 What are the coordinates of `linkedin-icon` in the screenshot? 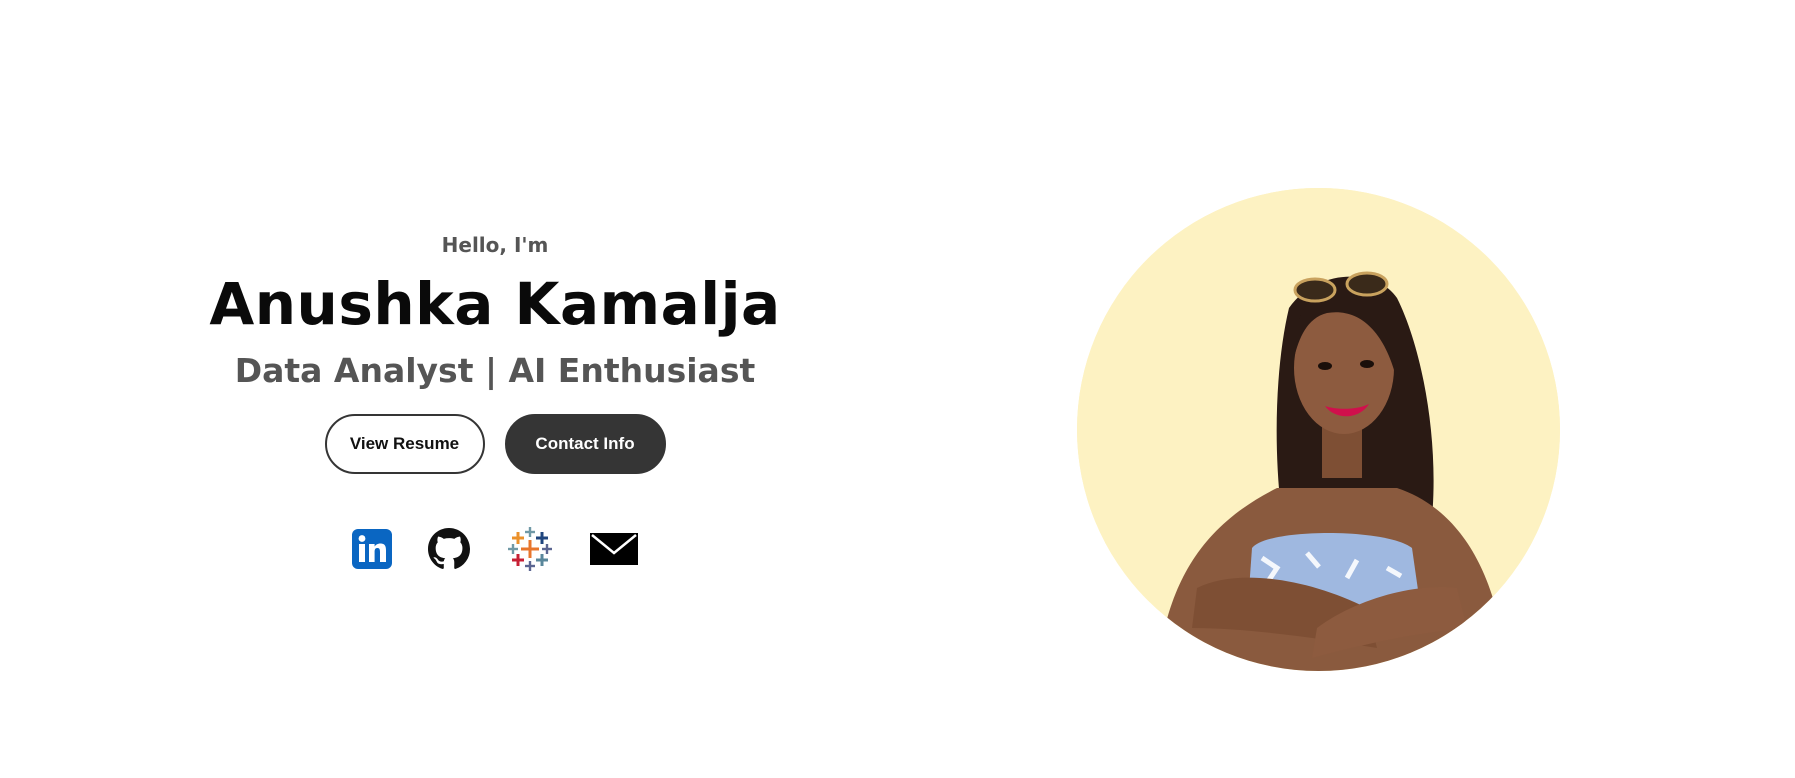 It's located at (372, 549).